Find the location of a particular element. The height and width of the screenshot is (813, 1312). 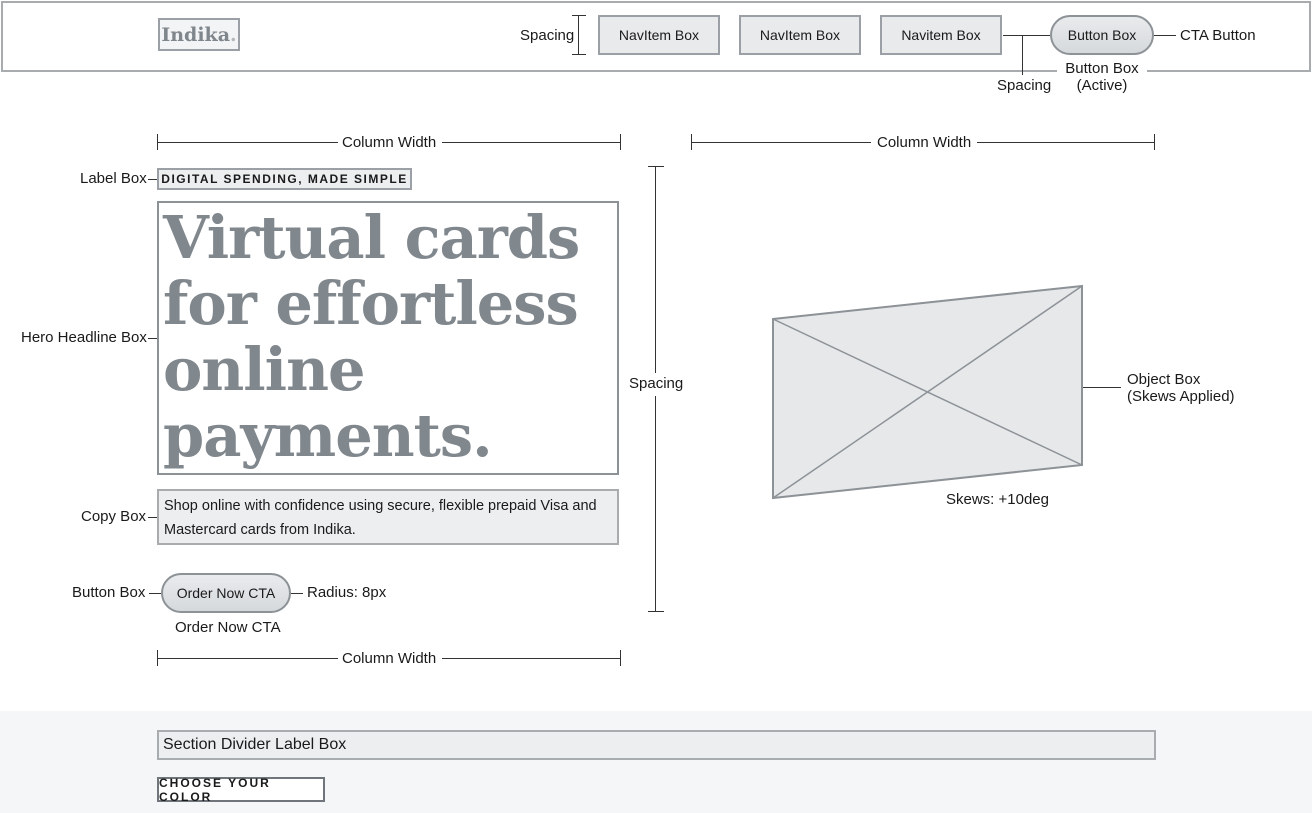

eyebrow-label: DIGITAL SPENDING, MADE SIMPLE is located at coordinates (284, 179).